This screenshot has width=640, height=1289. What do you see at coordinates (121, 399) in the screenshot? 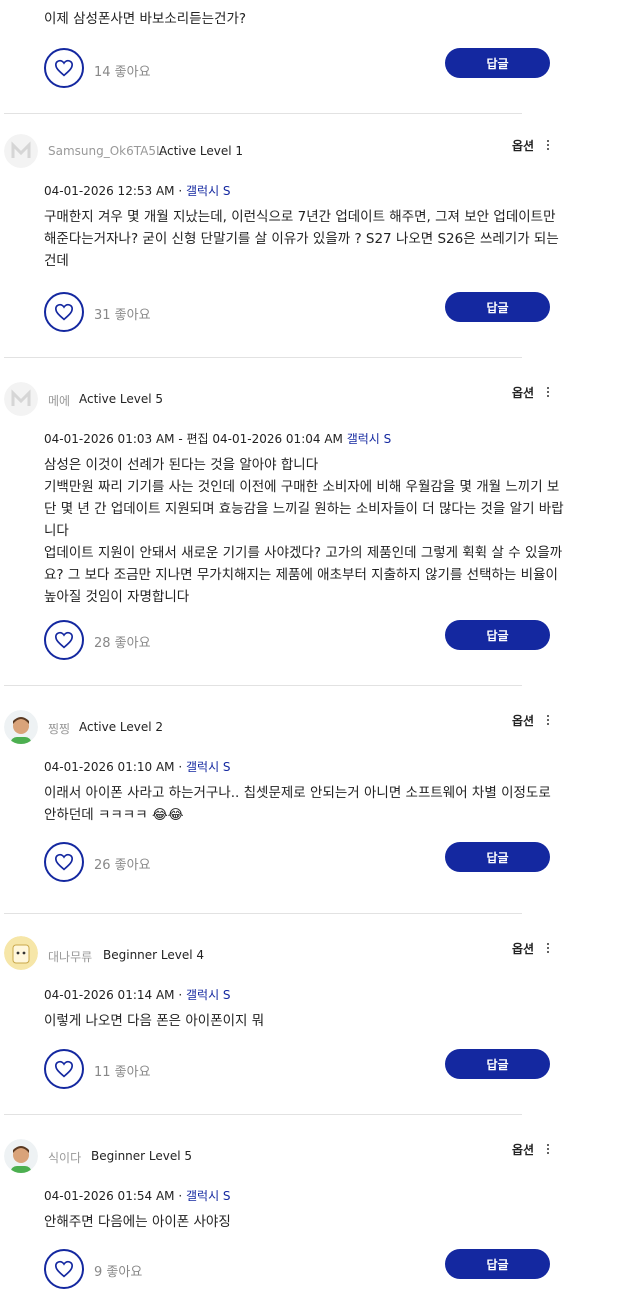
I see `user-level: Active Level 5` at bounding box center [121, 399].